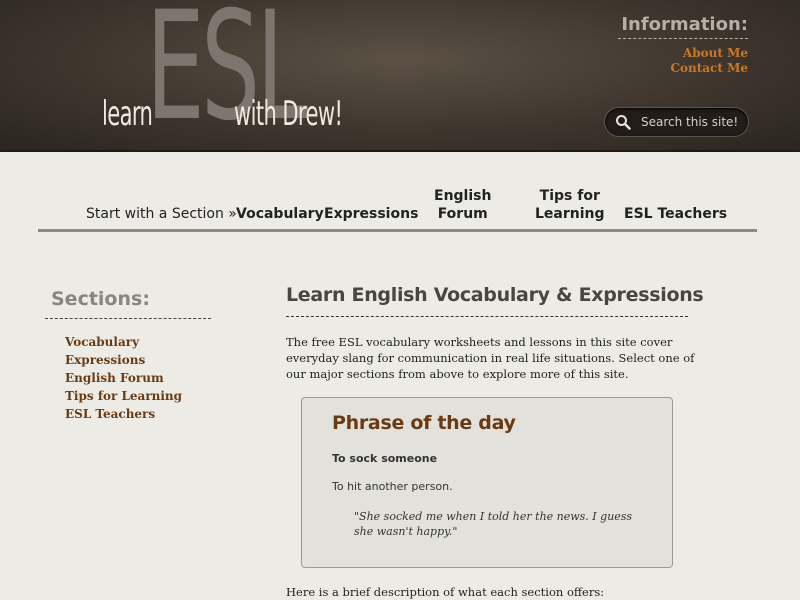 The image size is (800, 600). I want to click on nav-item-expressions: Expressions, so click(371, 214).